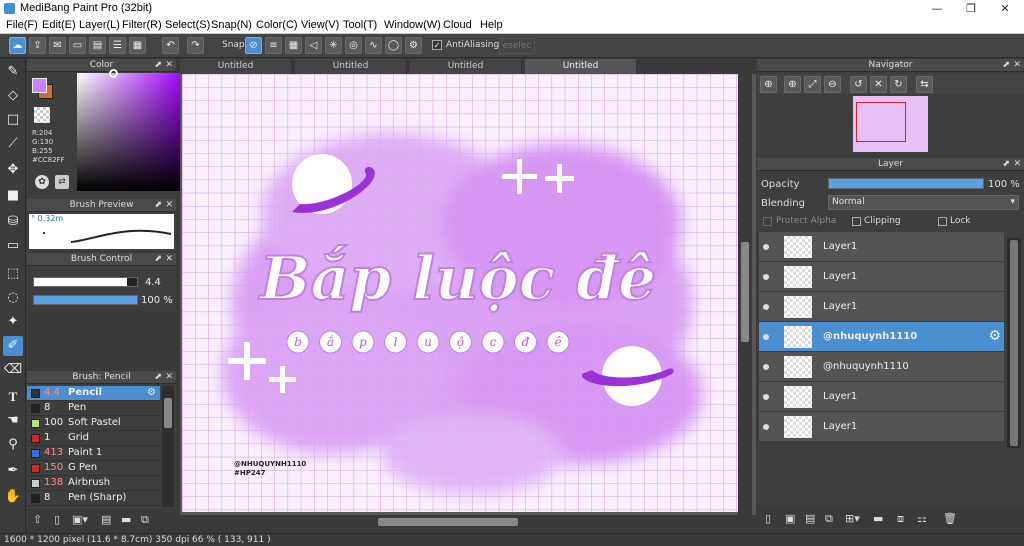 Image resolution: width=1024 pixels, height=546 pixels. What do you see at coordinates (924, 84) in the screenshot?
I see `flip-icon: ⇆` at bounding box center [924, 84].